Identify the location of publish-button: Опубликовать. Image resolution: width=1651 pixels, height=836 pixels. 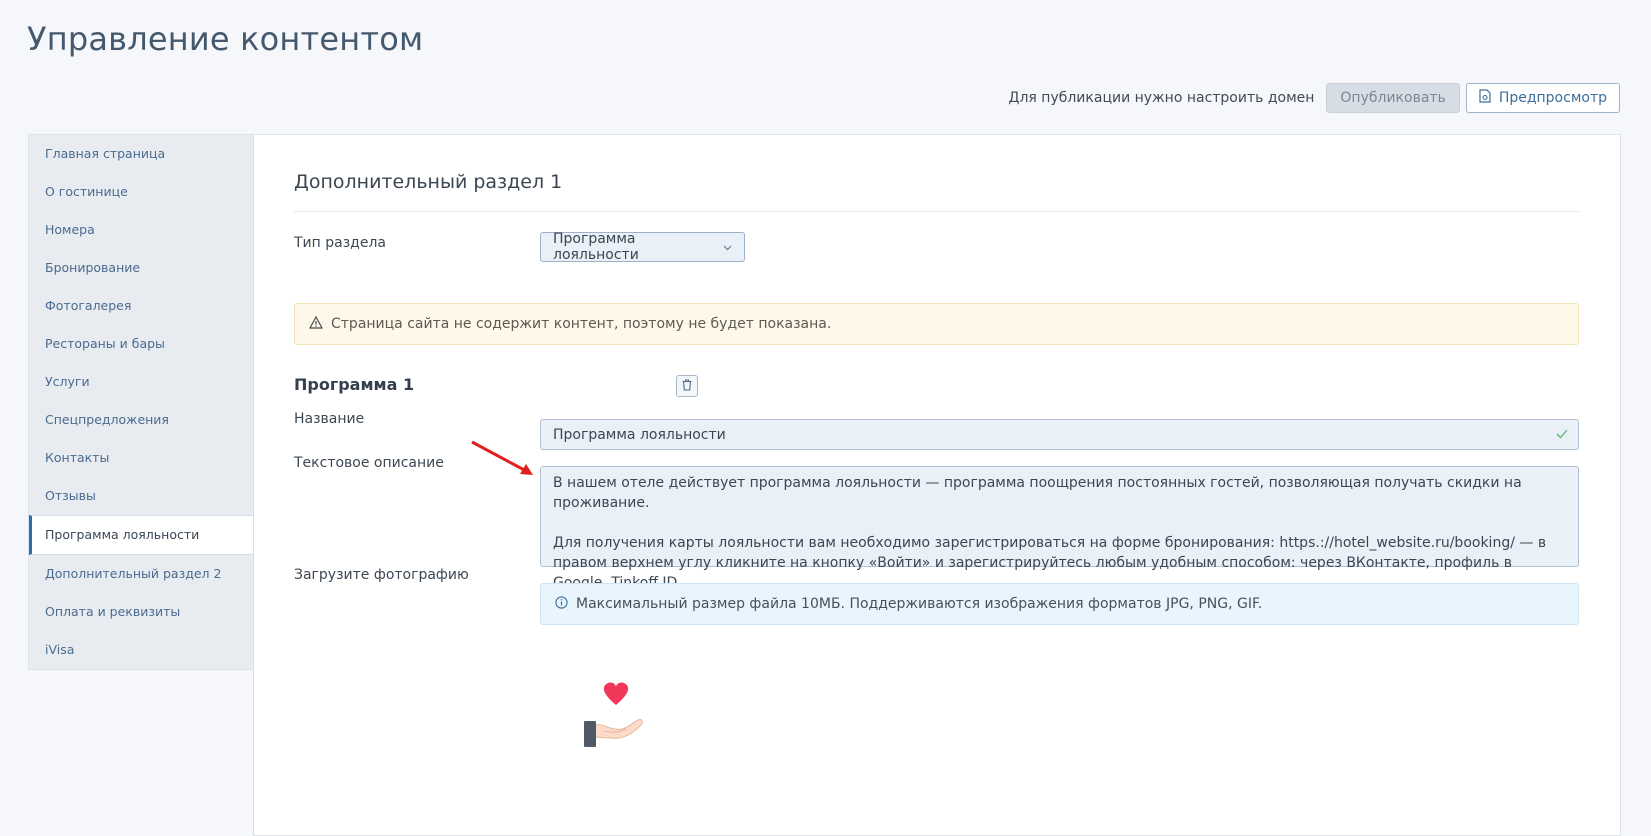
(1393, 98).